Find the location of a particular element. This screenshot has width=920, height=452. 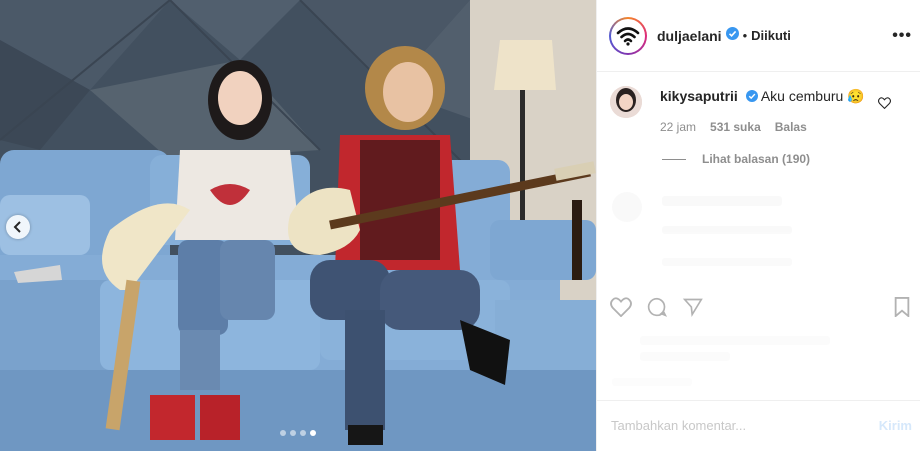

heart-icon is located at coordinates (884, 103).